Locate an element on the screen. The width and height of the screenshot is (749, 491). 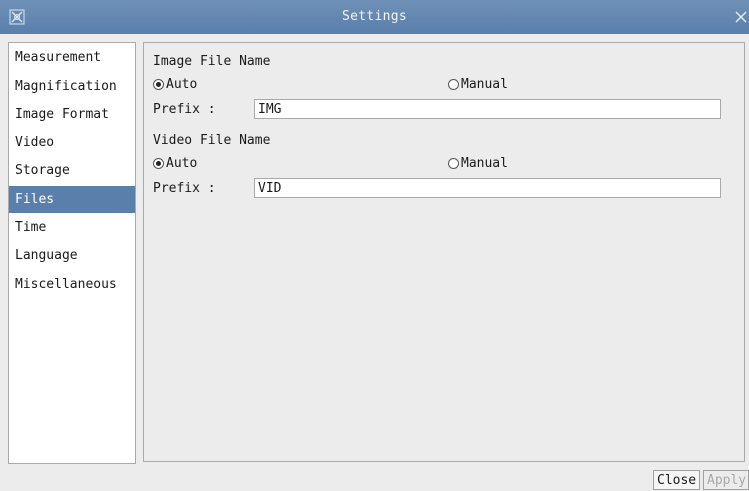
image-manual-radio: Manual is located at coordinates (478, 84).